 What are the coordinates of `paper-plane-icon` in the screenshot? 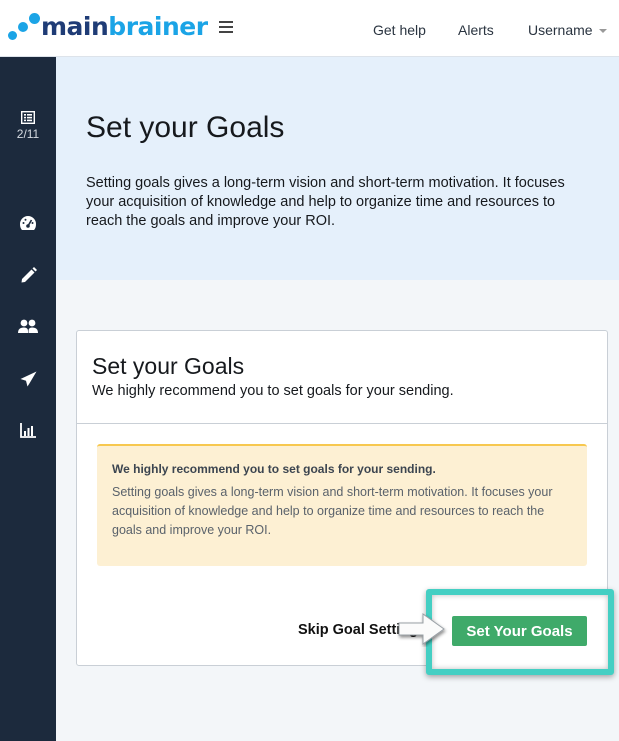 It's located at (28, 379).